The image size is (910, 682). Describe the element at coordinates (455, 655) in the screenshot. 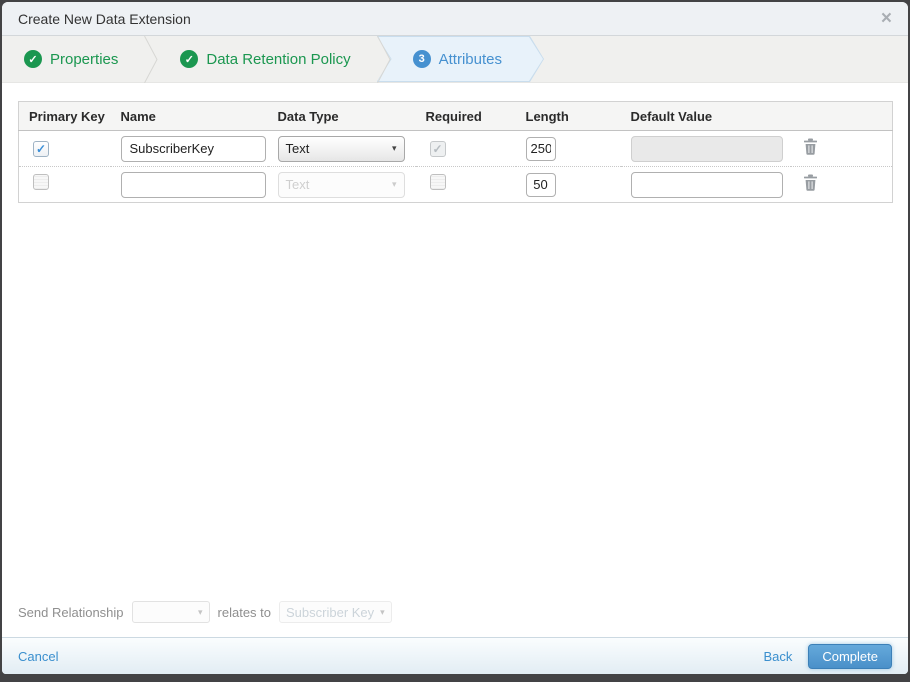

I see `dialog-footer: Cancel Back Complete` at that location.